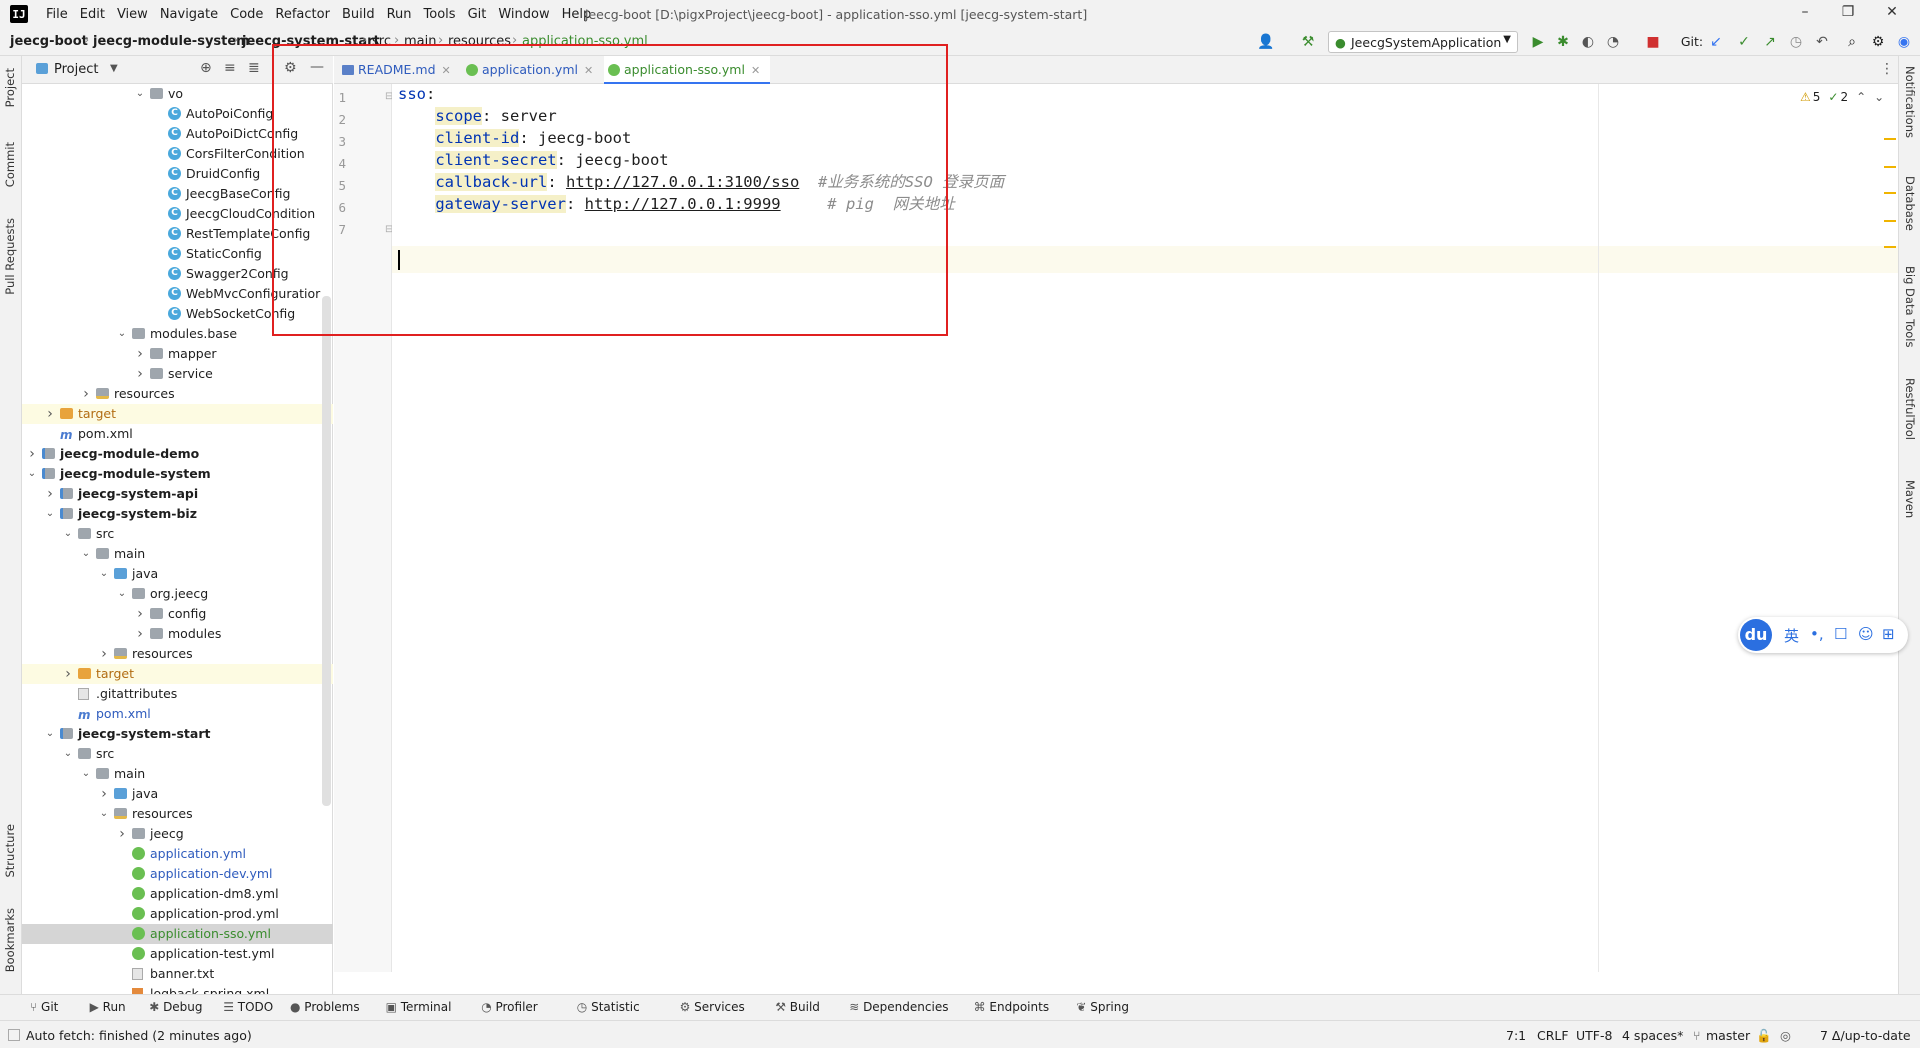 The width and height of the screenshot is (1920, 1048). What do you see at coordinates (1563, 42) in the screenshot?
I see `debug-icon: ✱` at bounding box center [1563, 42].